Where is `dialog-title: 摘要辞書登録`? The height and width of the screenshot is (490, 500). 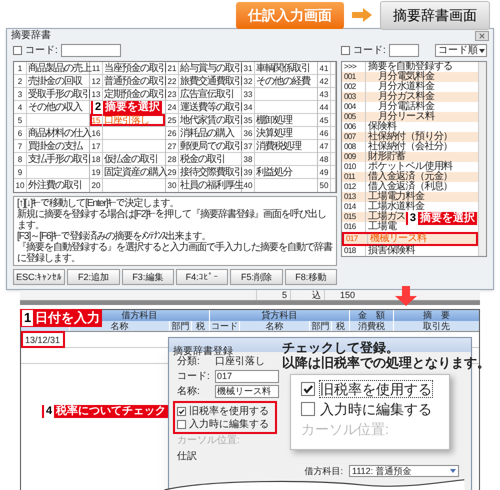
dialog-title: 摘要辞書登録 is located at coordinates (203, 351).